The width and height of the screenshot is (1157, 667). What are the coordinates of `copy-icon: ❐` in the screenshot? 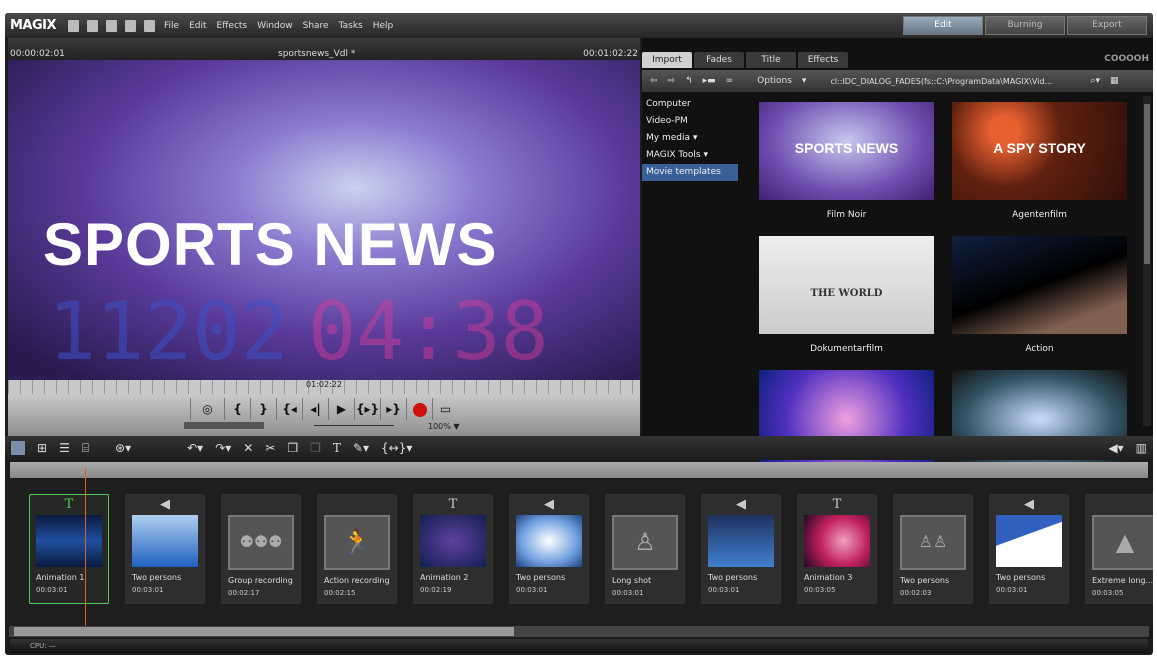 It's located at (292, 448).